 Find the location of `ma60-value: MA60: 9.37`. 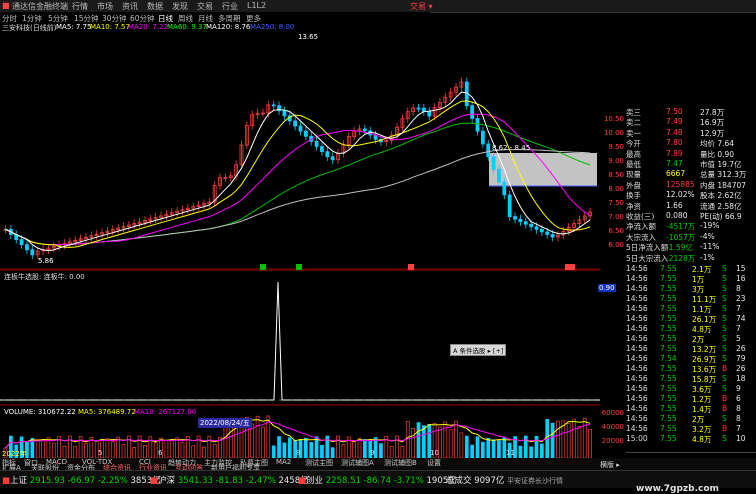

ma60-value: MA60: 9.37 is located at coordinates (187, 27).